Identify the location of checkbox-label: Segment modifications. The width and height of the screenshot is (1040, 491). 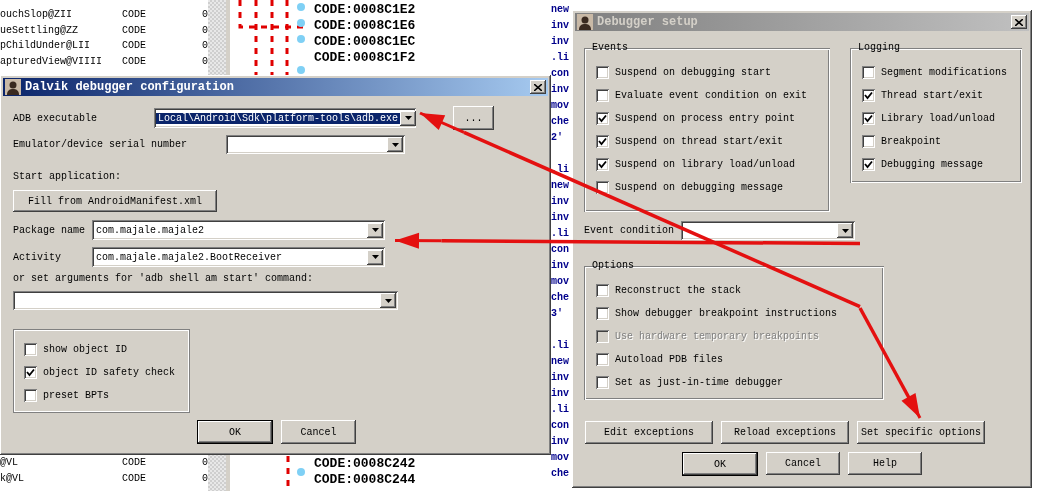
(944, 72).